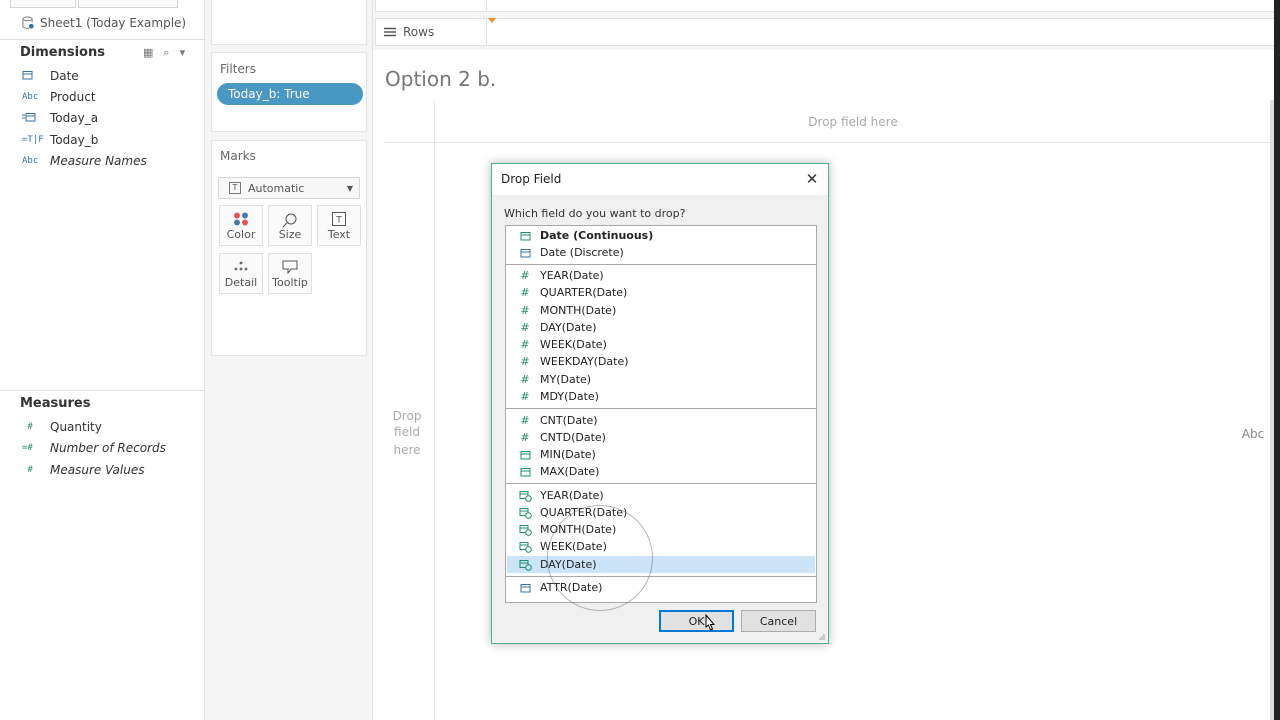 Image resolution: width=1280 pixels, height=720 pixels. I want to click on svg-text: T, so click(338, 221).